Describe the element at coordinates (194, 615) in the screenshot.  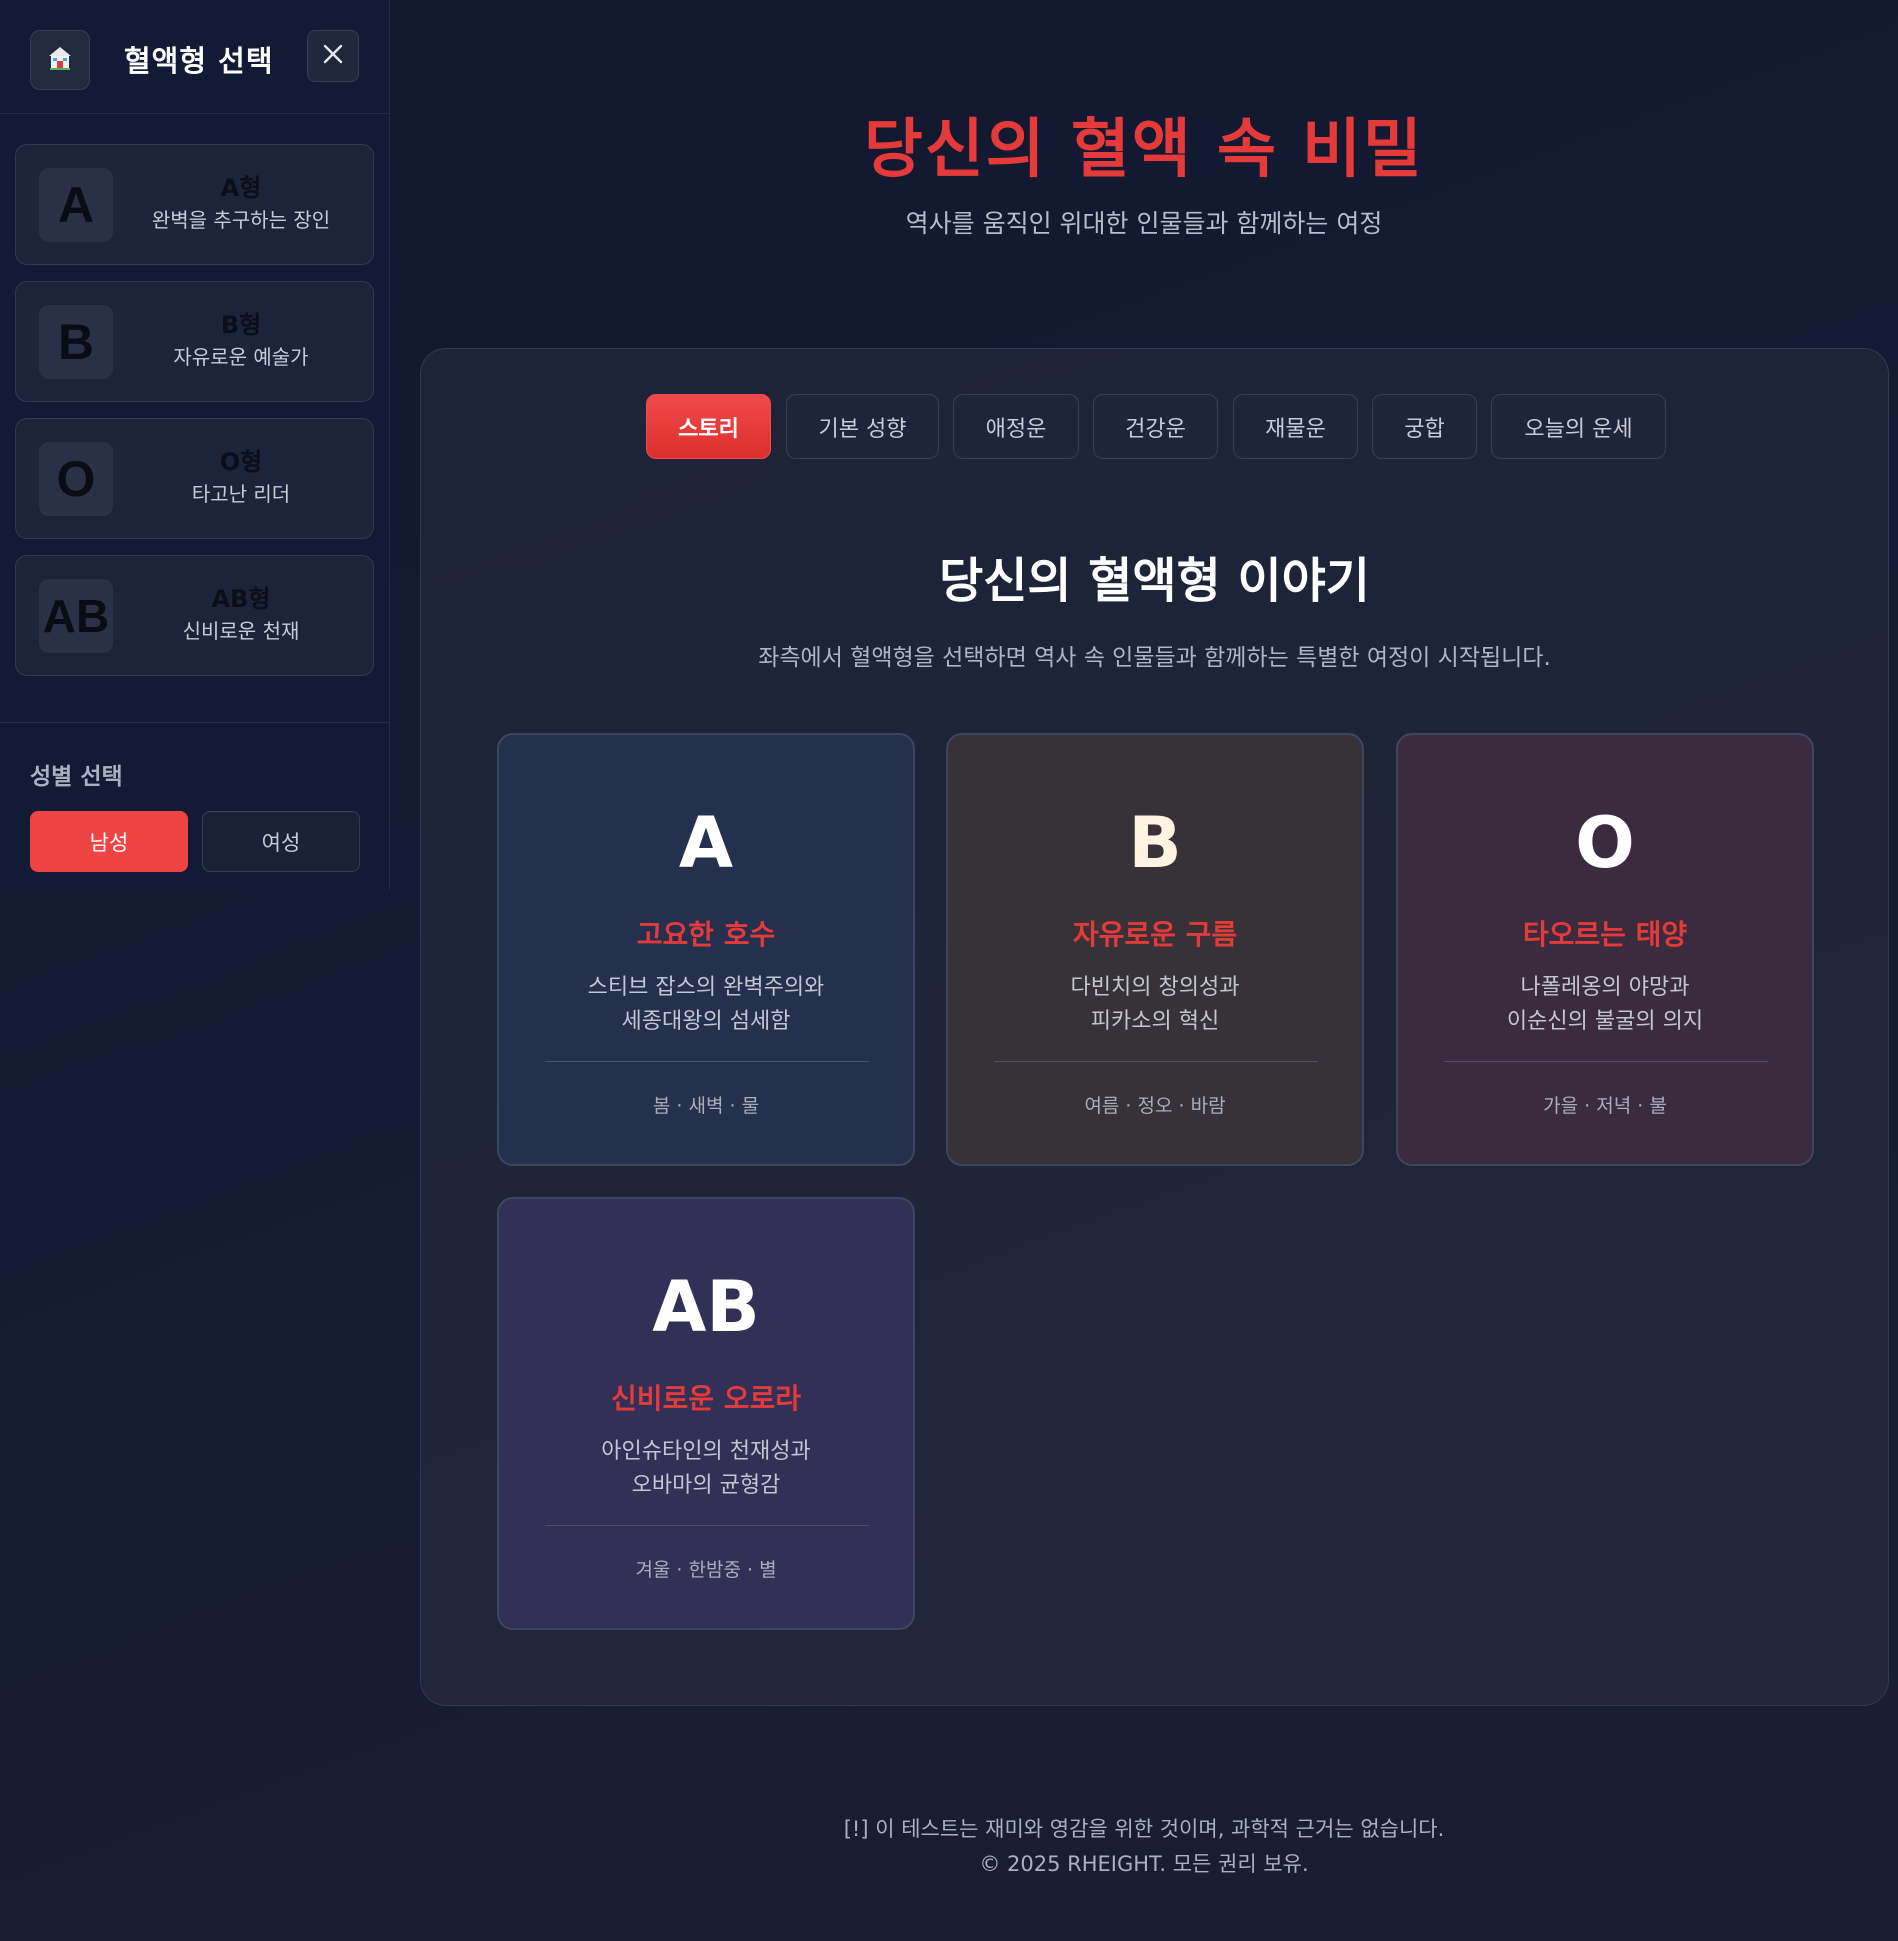
I see `blood-type-item-ab: AB AB형 신비로운 천재` at that location.